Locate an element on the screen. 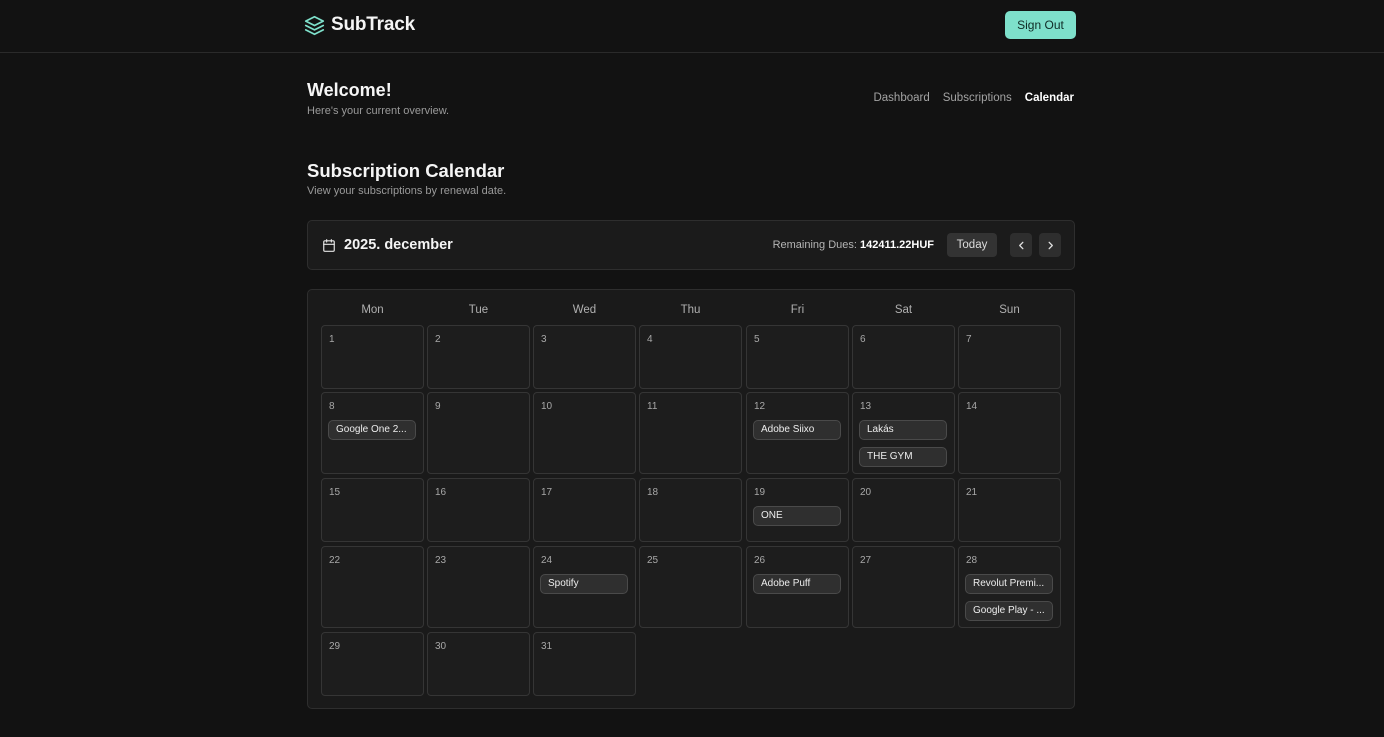  day-number: 14 is located at coordinates (972, 406).